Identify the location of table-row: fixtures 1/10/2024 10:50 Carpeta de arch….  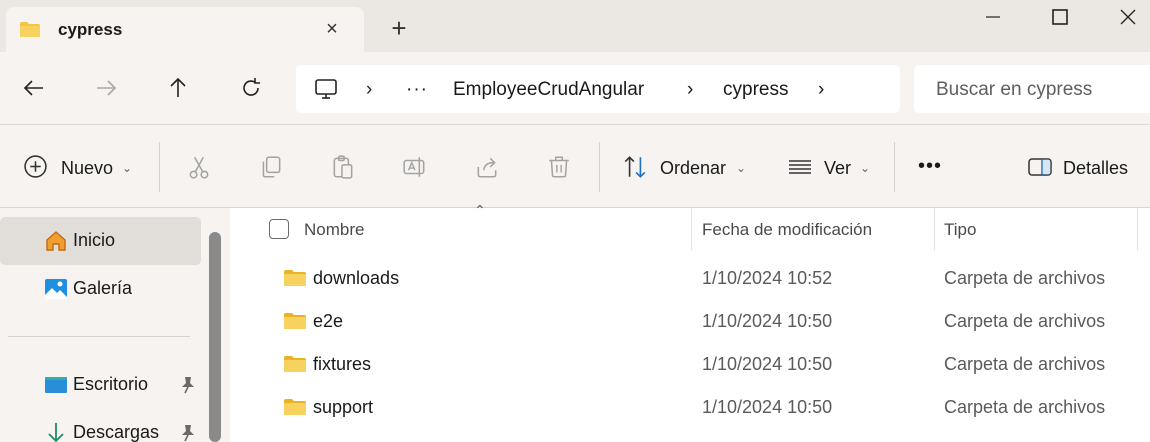
(690, 364).